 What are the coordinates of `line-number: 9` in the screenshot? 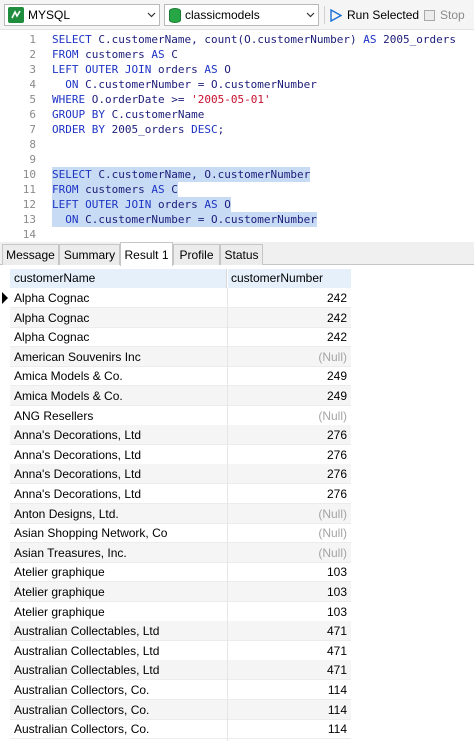 It's located at (32, 159).